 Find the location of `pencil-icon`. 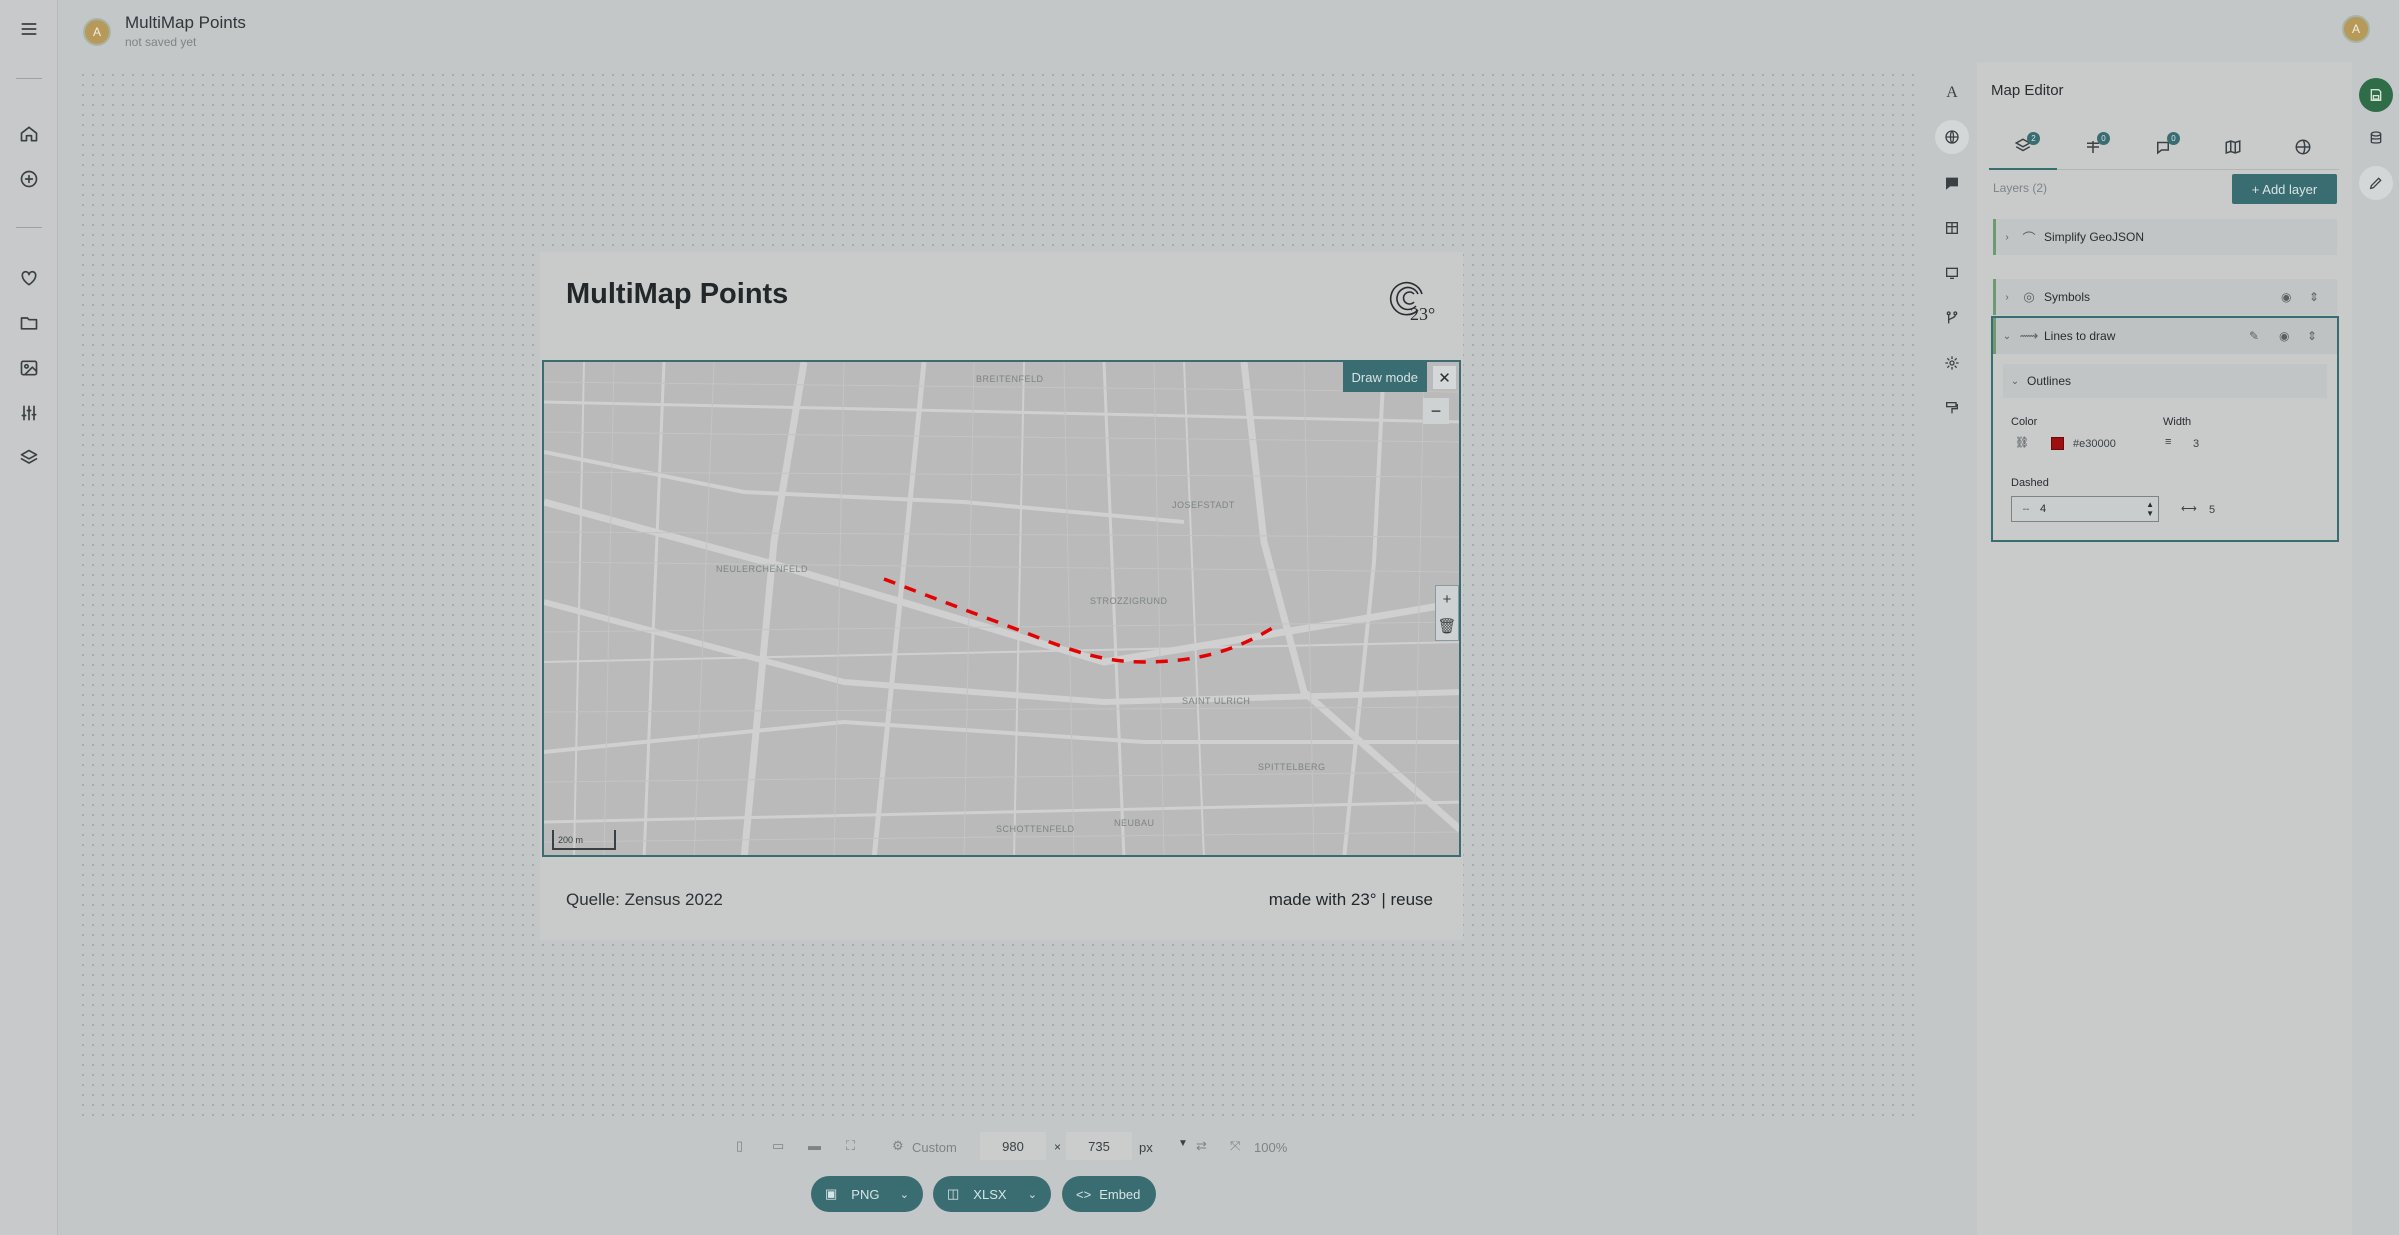

pencil-icon is located at coordinates (2375, 183).